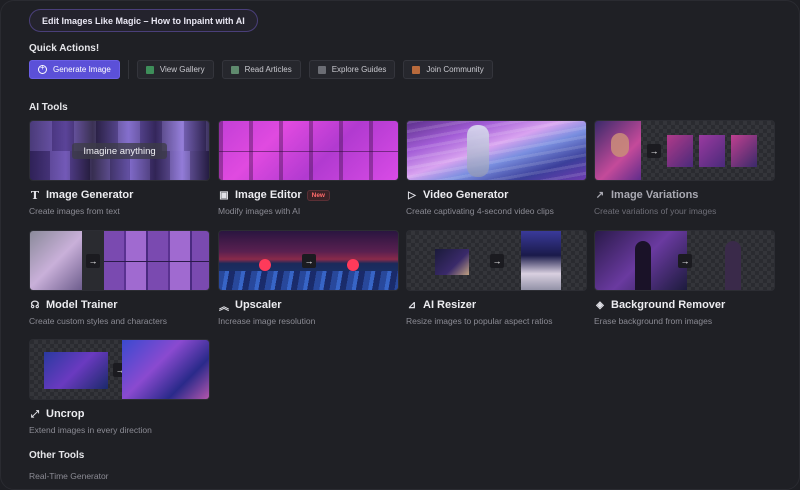 The image size is (800, 490). Describe the element at coordinates (82, 305) in the screenshot. I see `model-trainer-title: Model Trainer` at that location.